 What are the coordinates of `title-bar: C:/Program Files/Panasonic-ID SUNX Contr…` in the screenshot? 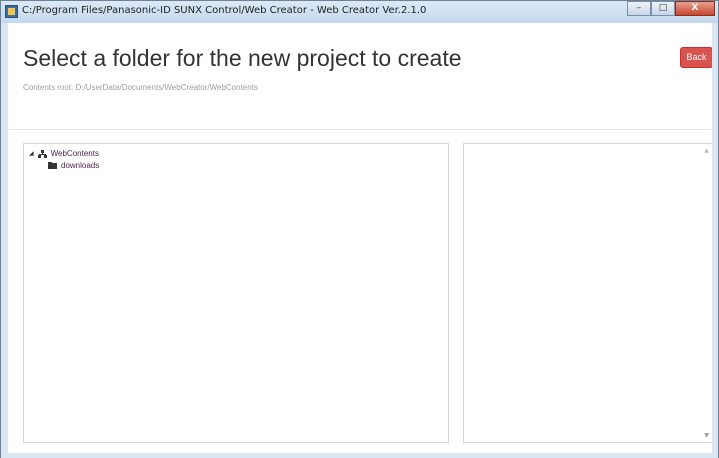 It's located at (359, 12).